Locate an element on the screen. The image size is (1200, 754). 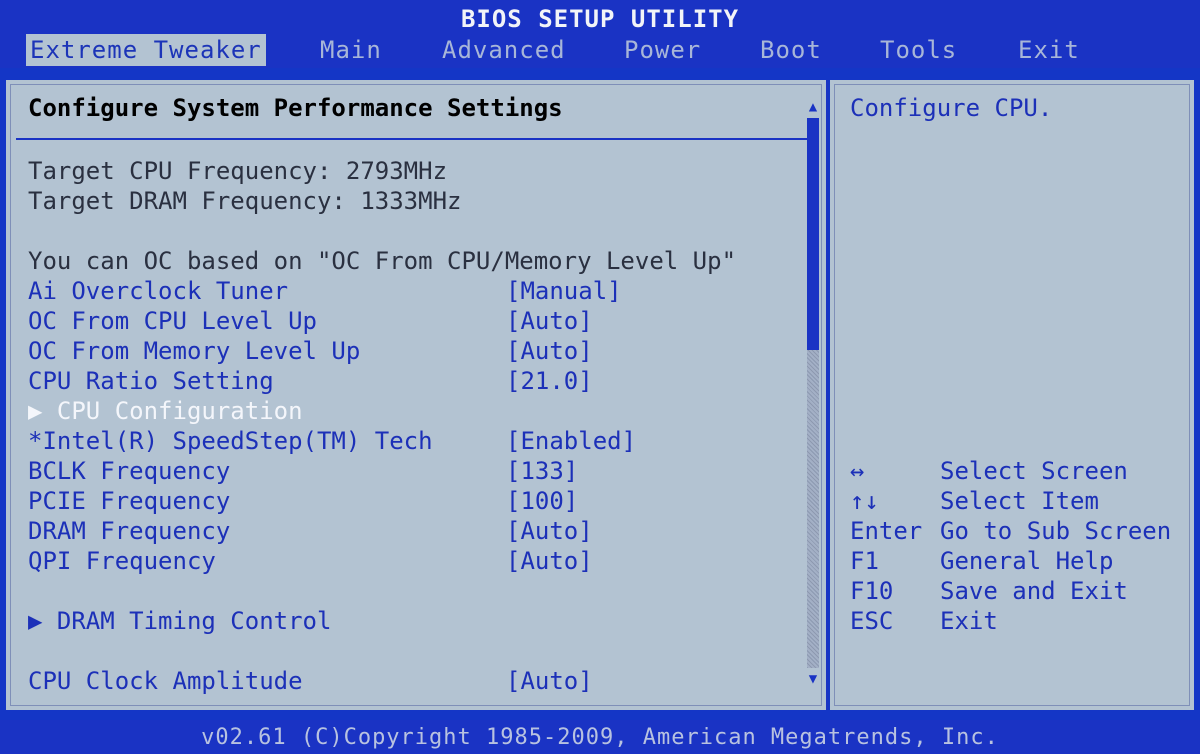
submenu-dram-timing-control: ▶ DRAM Timing Control is located at coordinates (179, 621).